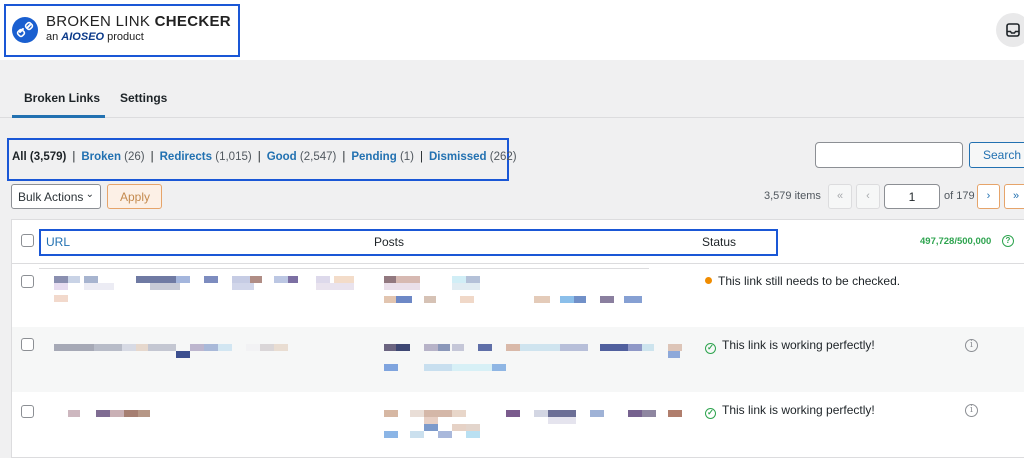 The image size is (1024, 458). Describe the element at coordinates (956, 241) in the screenshot. I see `usage-counter: 497,728/500,000` at that location.